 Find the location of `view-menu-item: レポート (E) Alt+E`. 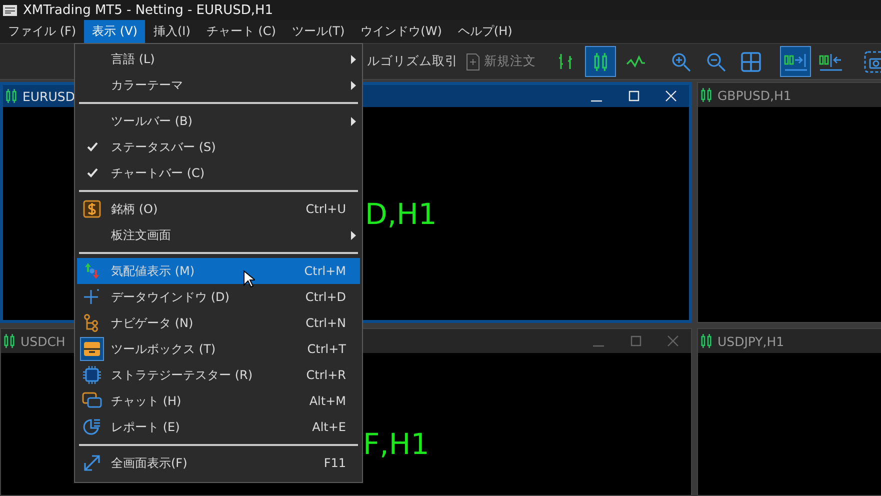

view-menu-item: レポート (E) Alt+E is located at coordinates (218, 427).